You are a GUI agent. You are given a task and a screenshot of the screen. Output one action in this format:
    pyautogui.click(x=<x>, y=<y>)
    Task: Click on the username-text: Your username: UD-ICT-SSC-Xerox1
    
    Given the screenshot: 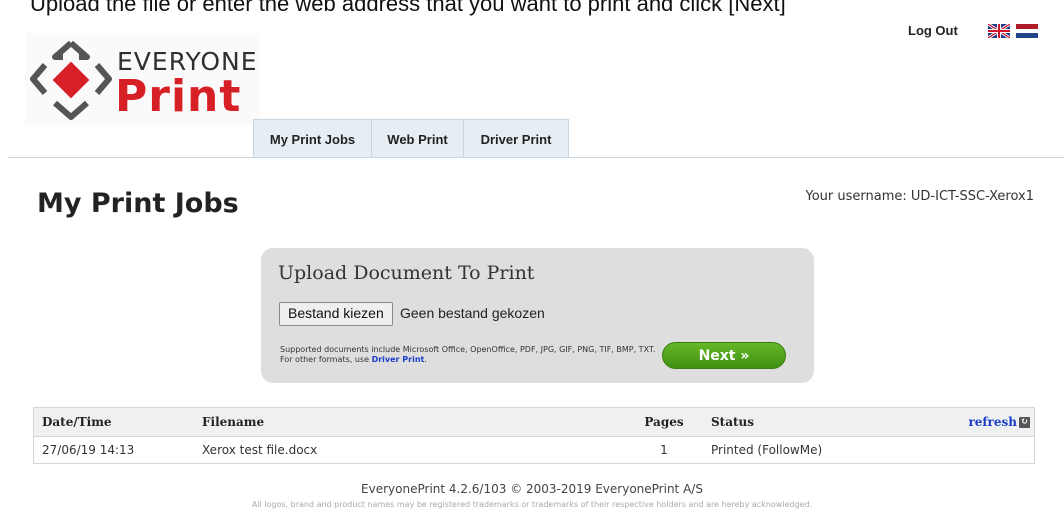 What is the action you would take?
    pyautogui.click(x=919, y=196)
    